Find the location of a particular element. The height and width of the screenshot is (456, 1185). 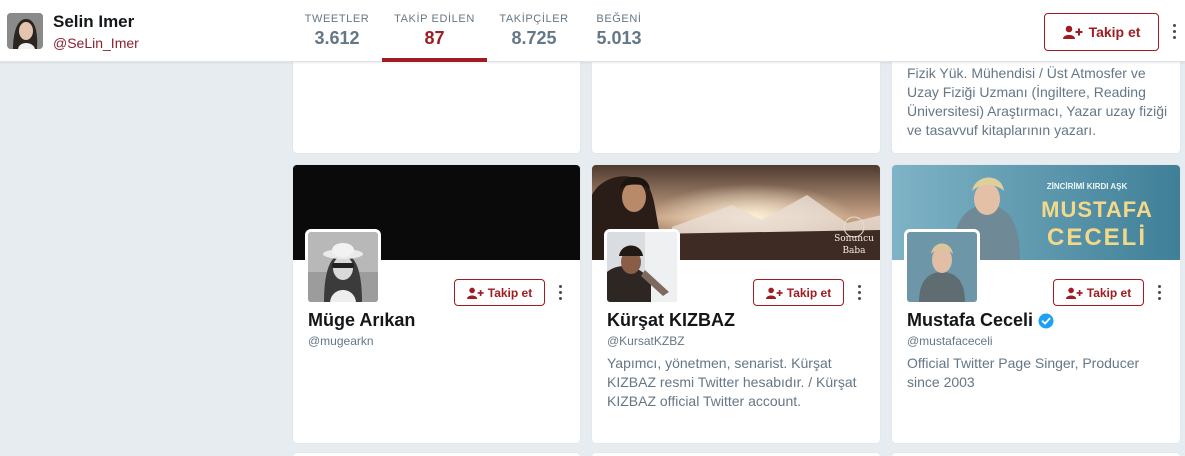

banner-title-line-1: ZİNCİRİMİ KIRDI AŞK is located at coordinates (1087, 186).